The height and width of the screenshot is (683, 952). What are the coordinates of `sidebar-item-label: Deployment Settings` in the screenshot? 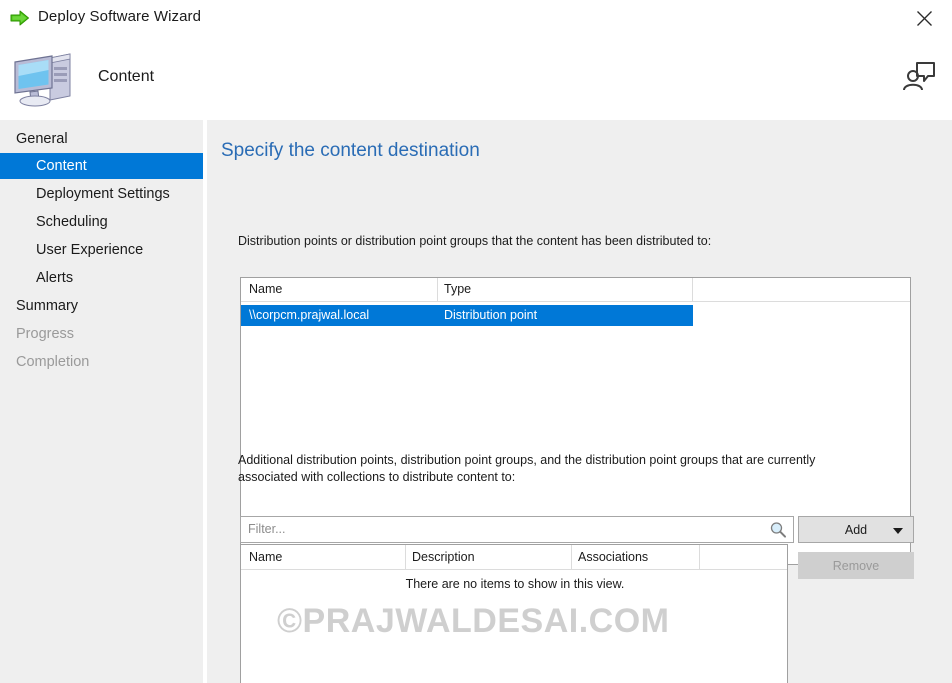 It's located at (103, 194).